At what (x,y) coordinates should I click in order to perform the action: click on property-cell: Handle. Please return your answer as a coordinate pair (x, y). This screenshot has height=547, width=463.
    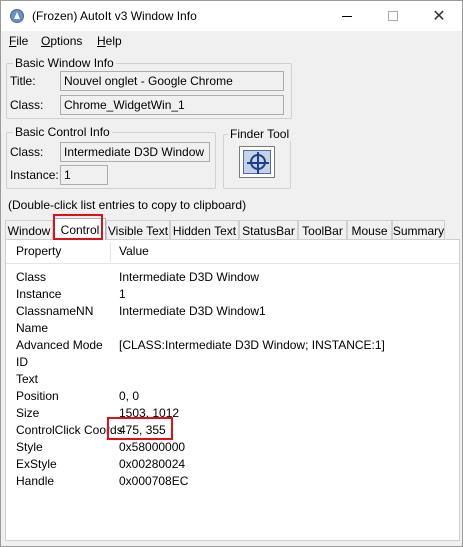
    Looking at the image, I should click on (35, 481).